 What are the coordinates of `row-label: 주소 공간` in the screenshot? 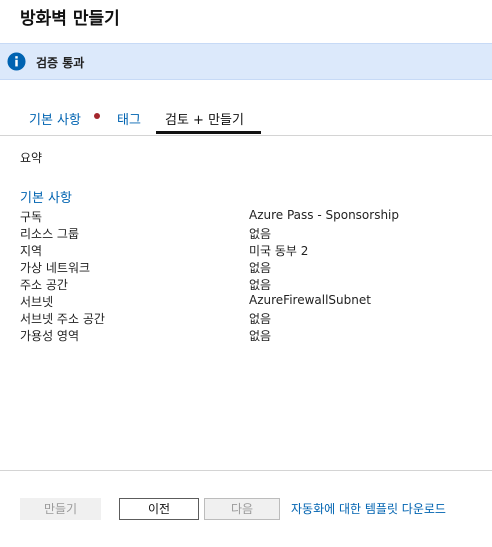 It's located at (44, 285).